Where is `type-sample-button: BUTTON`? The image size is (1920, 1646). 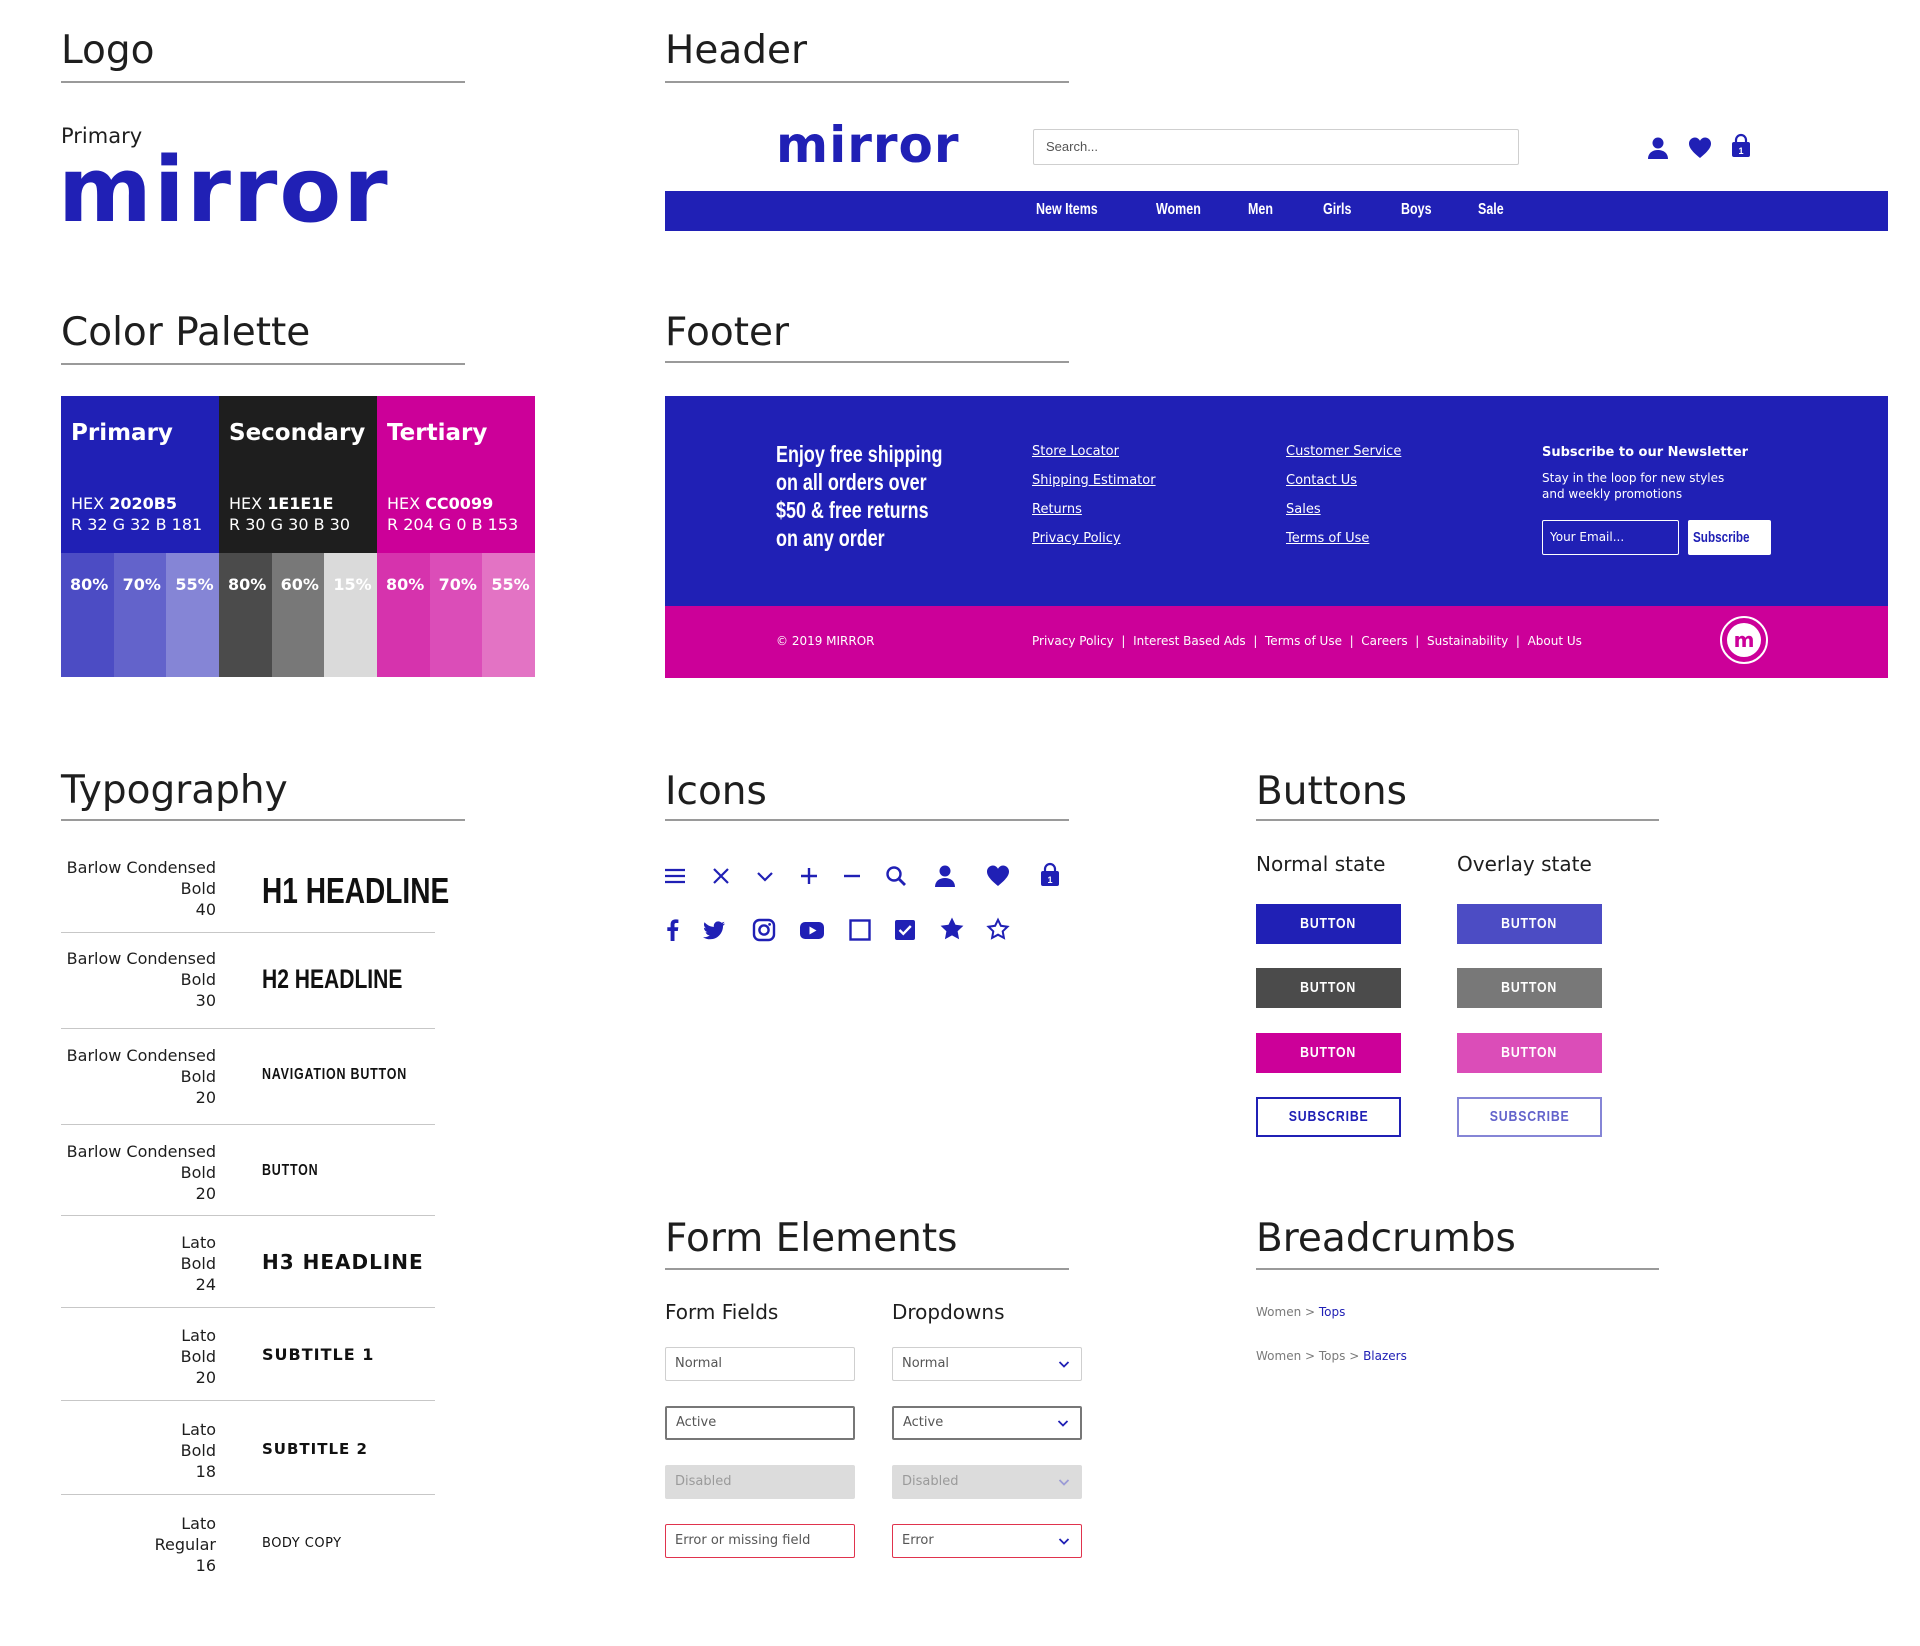 type-sample-button: BUTTON is located at coordinates (290, 1170).